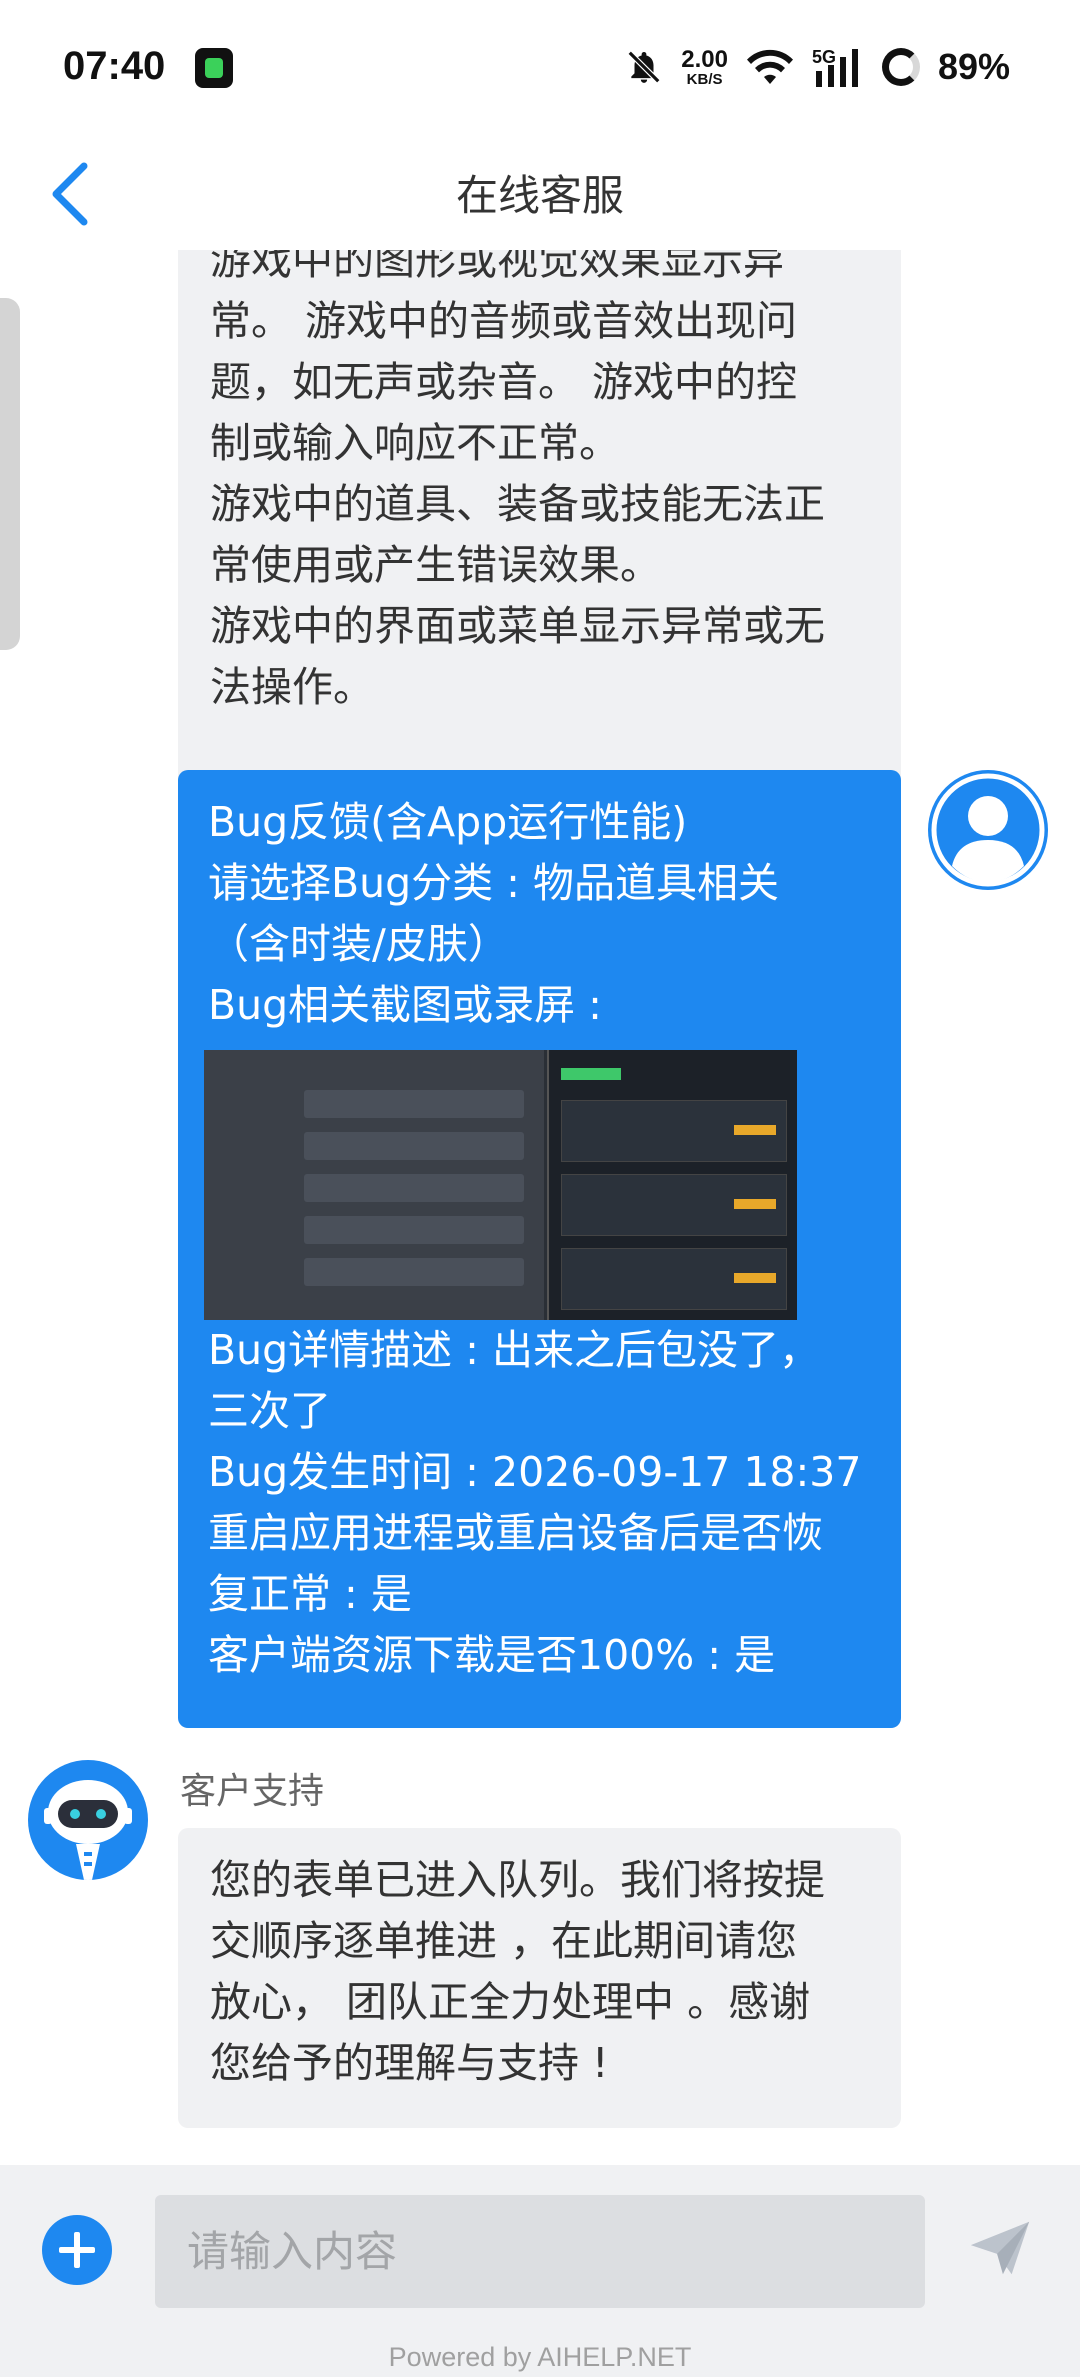 The image size is (1080, 2377). What do you see at coordinates (517, 1880) in the screenshot?
I see `message-line: 您的表单已进入队列。我们将按提` at bounding box center [517, 1880].